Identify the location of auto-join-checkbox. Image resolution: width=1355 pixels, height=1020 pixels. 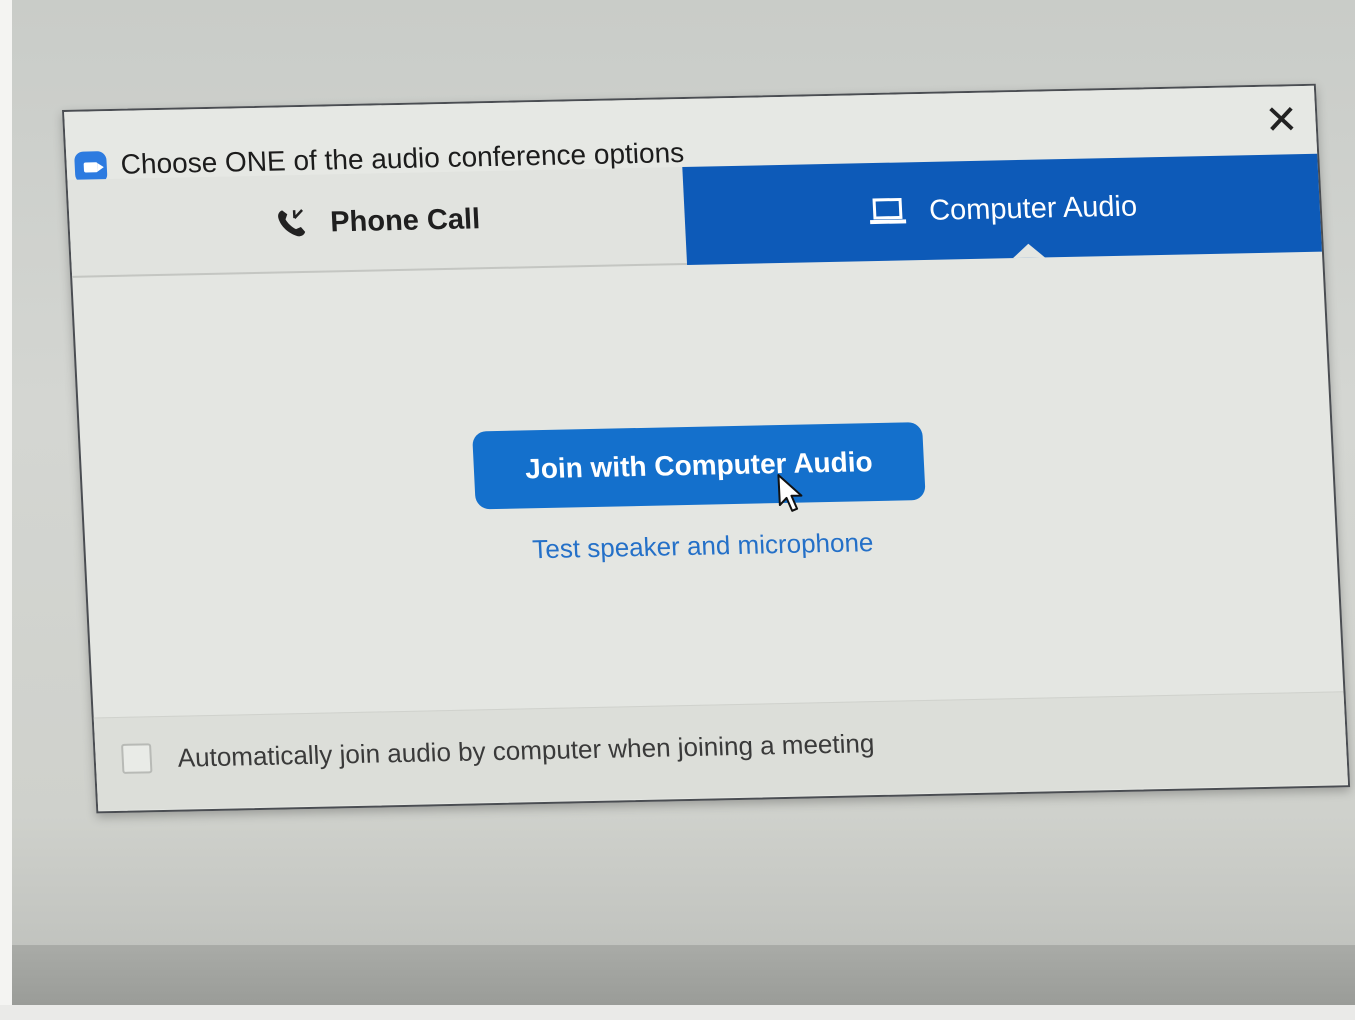
(137, 758).